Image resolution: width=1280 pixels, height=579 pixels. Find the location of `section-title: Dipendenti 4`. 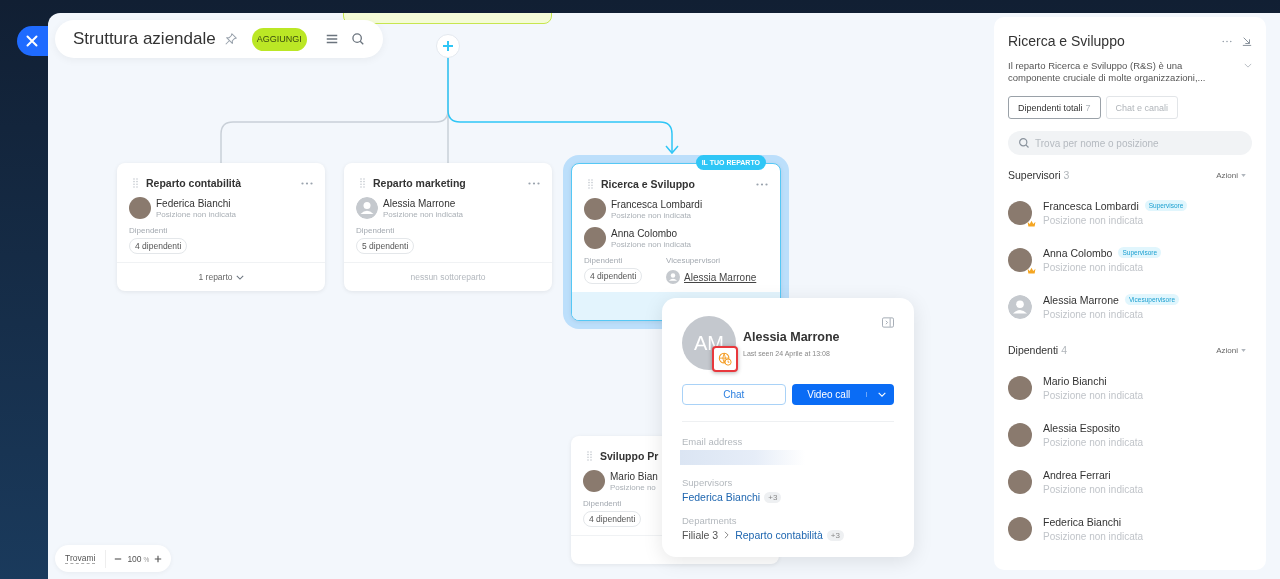

section-title: Dipendenti 4 is located at coordinates (1037, 350).